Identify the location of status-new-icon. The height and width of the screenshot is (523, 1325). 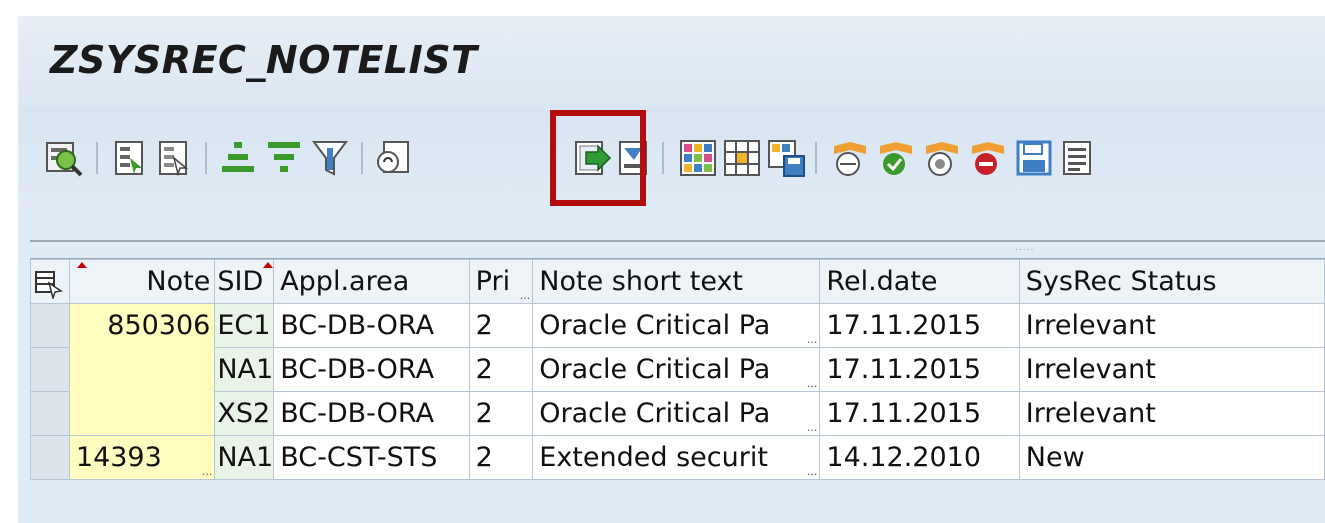
(988, 158).